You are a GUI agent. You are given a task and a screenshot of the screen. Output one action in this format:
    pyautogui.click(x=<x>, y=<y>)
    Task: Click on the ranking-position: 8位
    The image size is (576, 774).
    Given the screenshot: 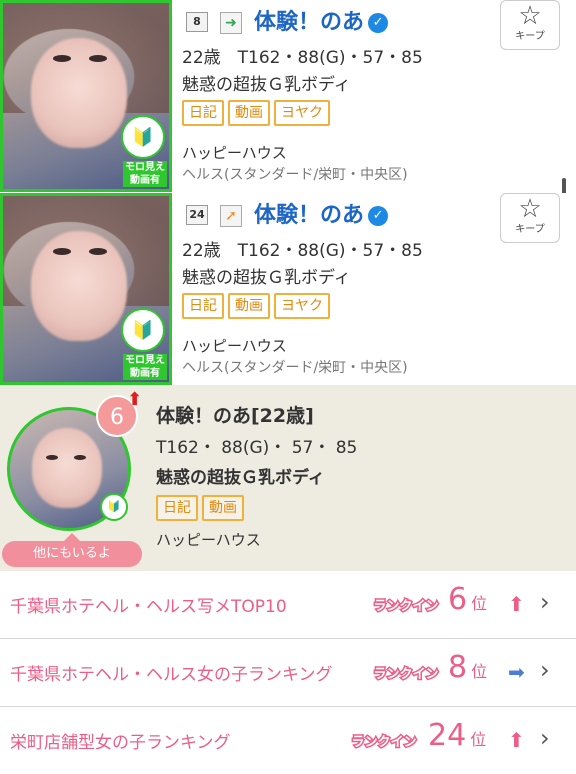 What is the action you would take?
    pyautogui.click(x=467, y=667)
    